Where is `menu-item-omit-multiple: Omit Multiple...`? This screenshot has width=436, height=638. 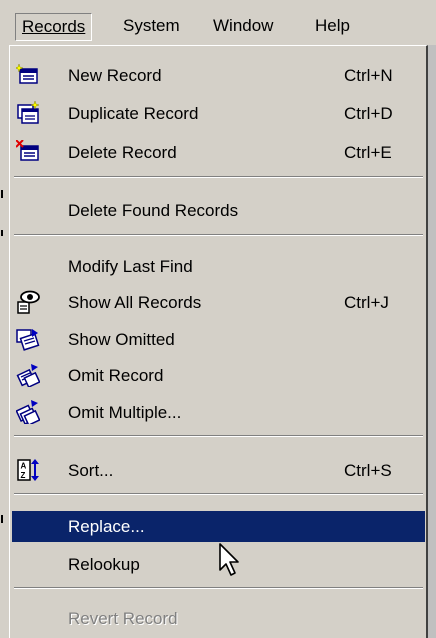
menu-item-omit-multiple: Omit Multiple... is located at coordinates (218, 412).